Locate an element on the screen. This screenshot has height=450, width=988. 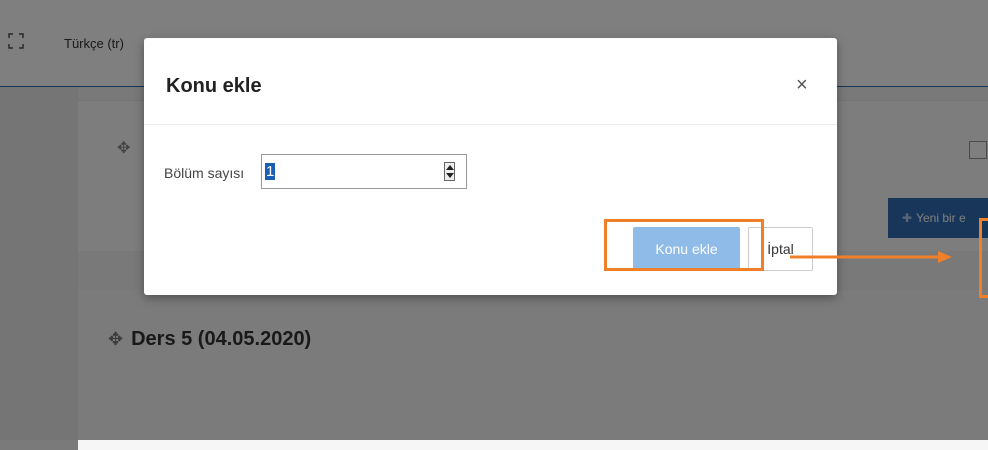
close-icon: × is located at coordinates (802, 85).